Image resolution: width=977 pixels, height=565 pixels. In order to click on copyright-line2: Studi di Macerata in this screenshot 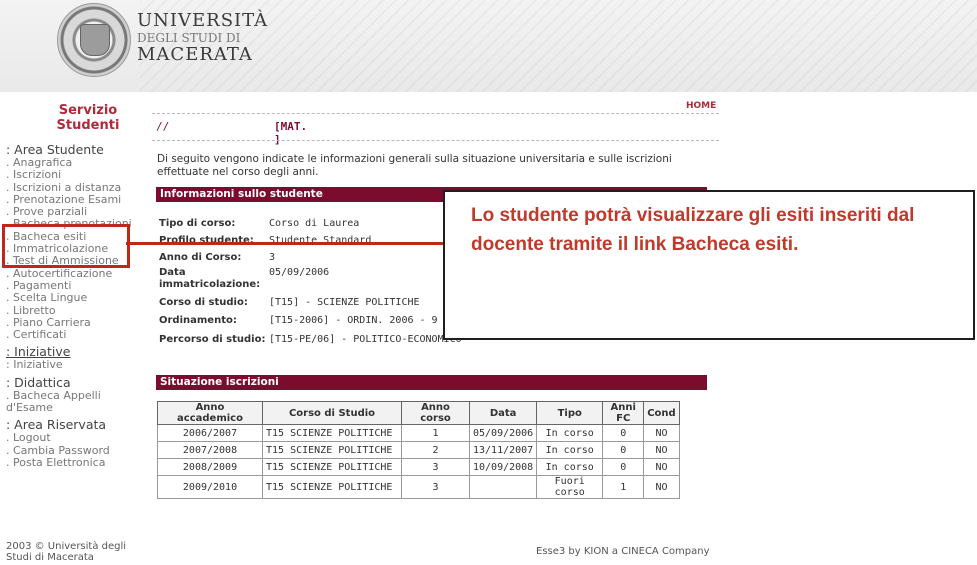, I will do `click(50, 557)`.